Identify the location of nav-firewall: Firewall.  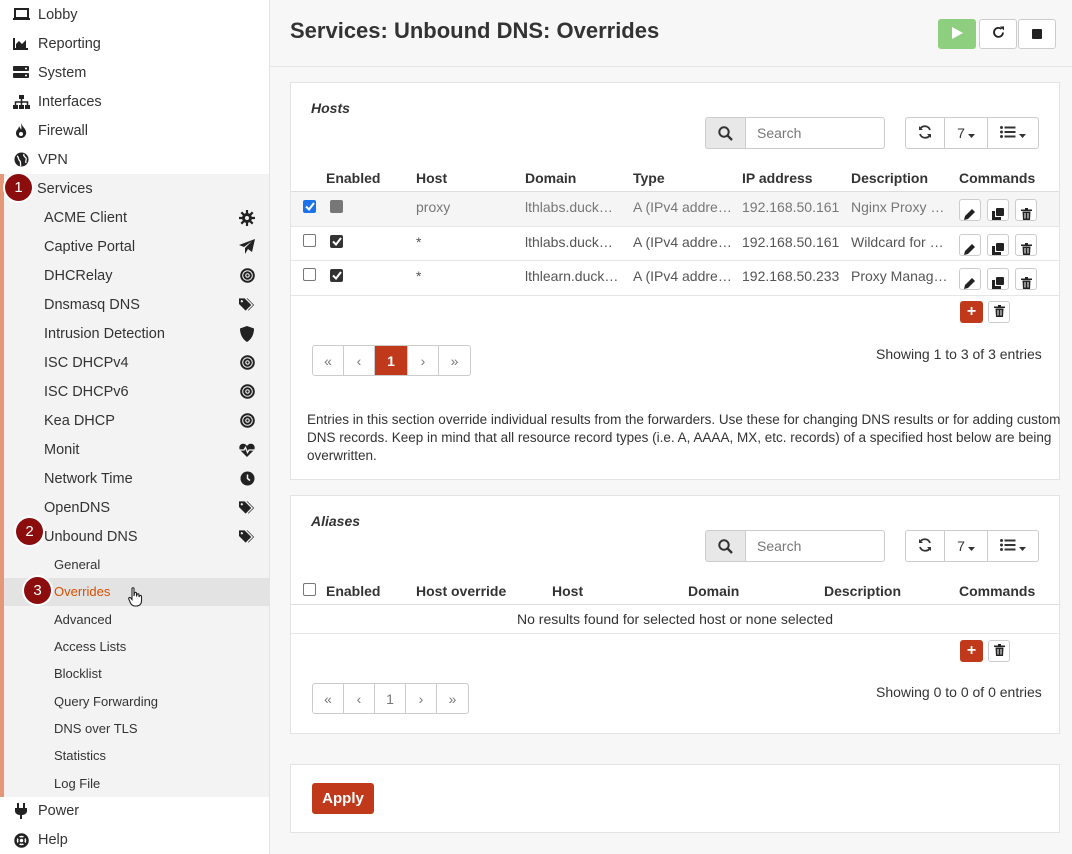
(134, 130).